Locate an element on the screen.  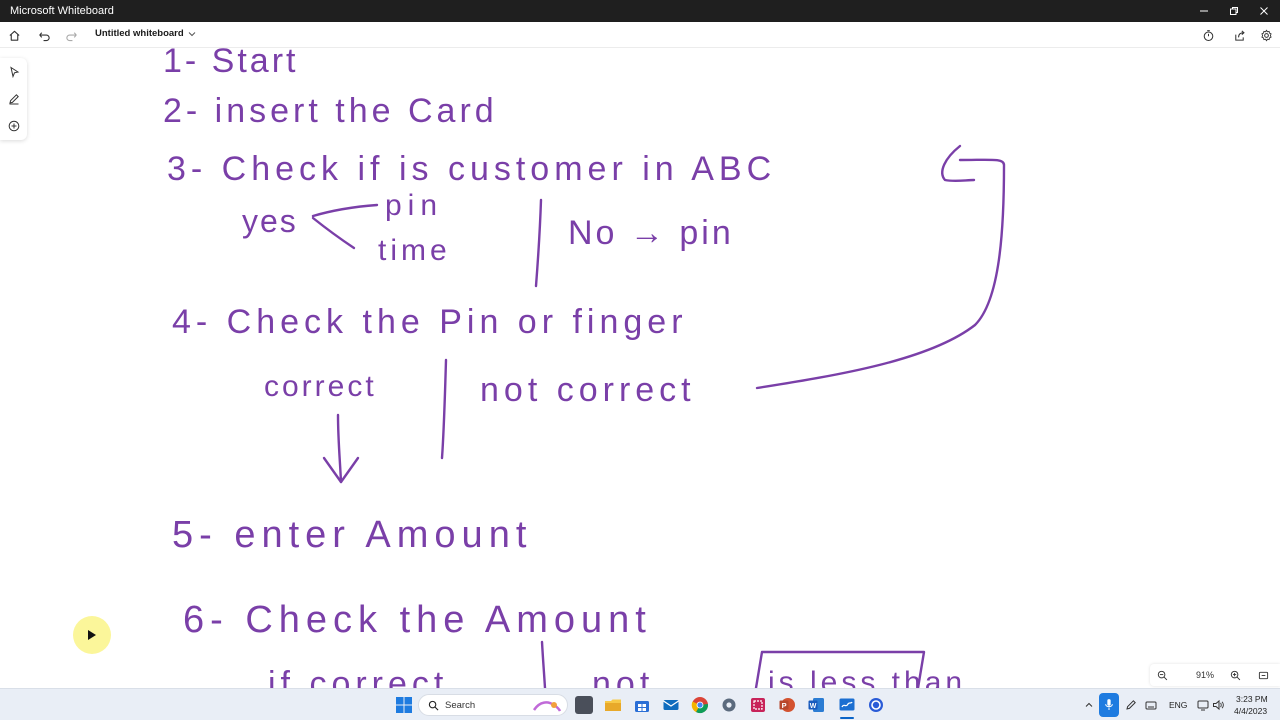
pen-menu-icon is located at coordinates (1131, 705).